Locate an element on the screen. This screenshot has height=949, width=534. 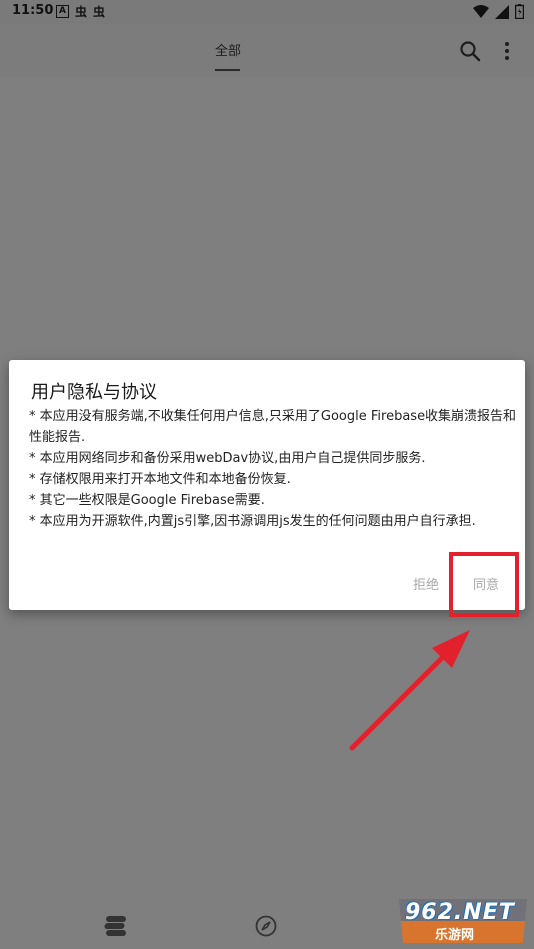
dialog-line: * 其它一些权限是Google Firebase需要. is located at coordinates (147, 500).